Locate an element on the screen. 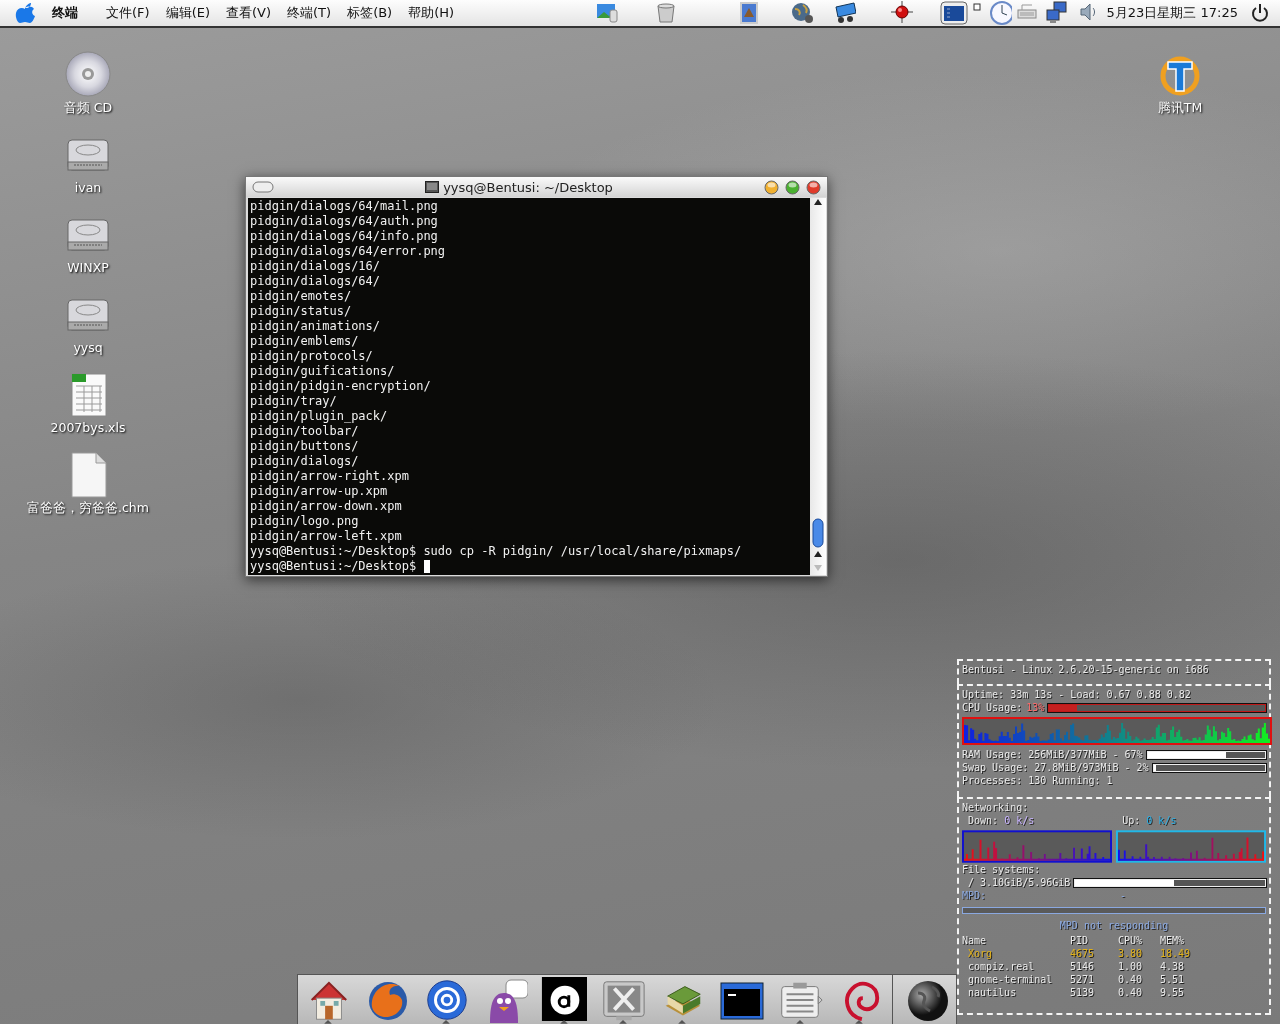 This screenshot has width=1280, height=1024. scroll-up-icon is located at coordinates (818, 554).